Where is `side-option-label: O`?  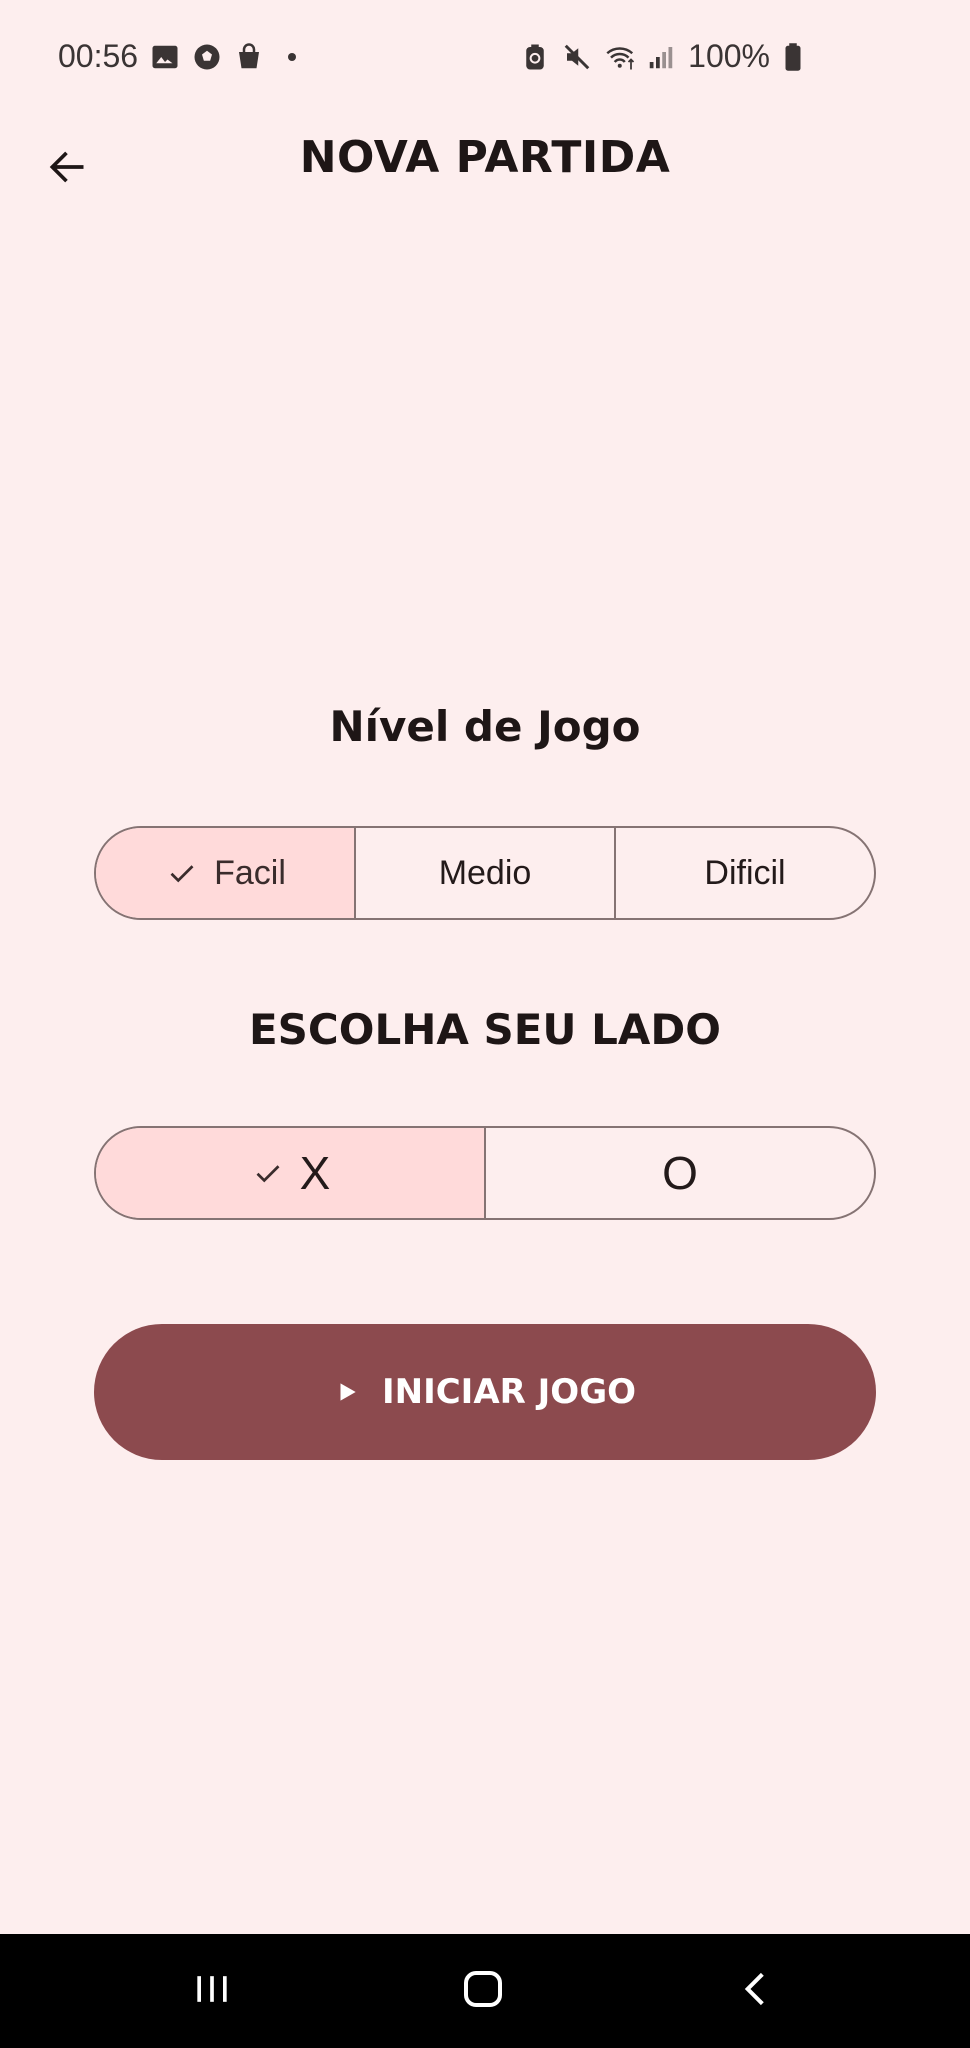
side-option-label: O is located at coordinates (680, 1173).